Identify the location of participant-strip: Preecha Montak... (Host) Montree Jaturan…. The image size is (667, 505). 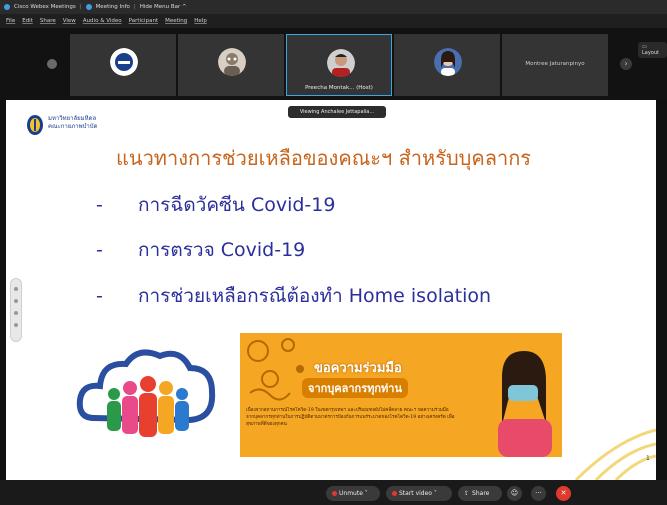
(333, 64).